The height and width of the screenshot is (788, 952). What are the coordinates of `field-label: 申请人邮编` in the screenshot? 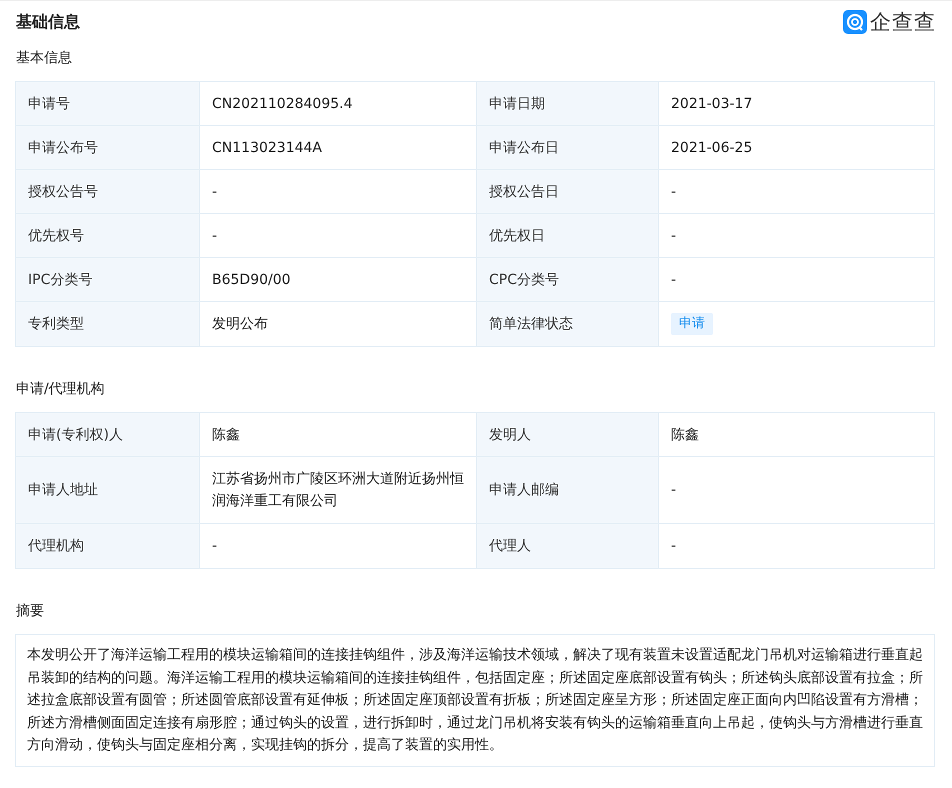 It's located at (524, 490).